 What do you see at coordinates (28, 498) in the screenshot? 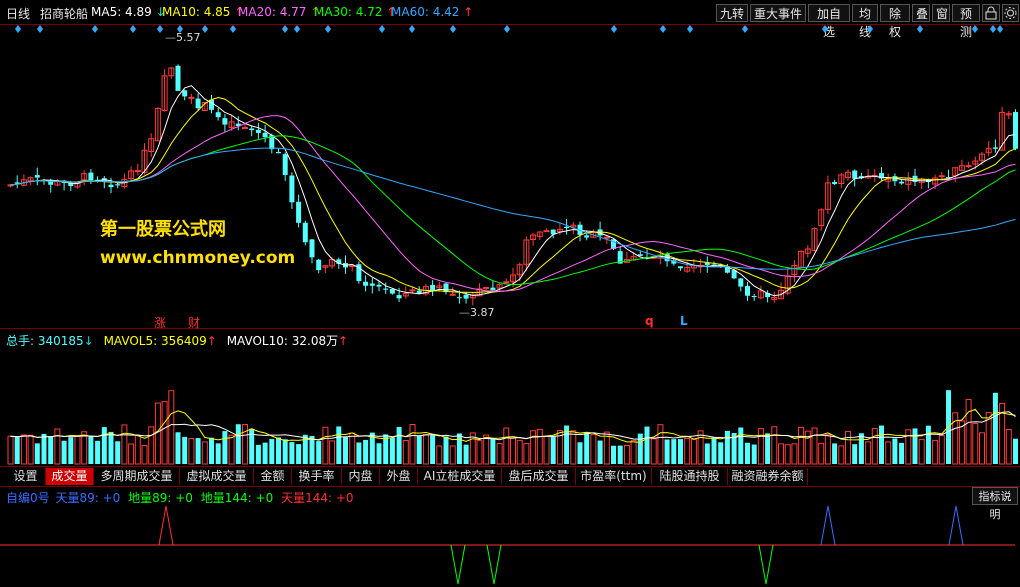
I see `indicator-name: 自编0号` at bounding box center [28, 498].